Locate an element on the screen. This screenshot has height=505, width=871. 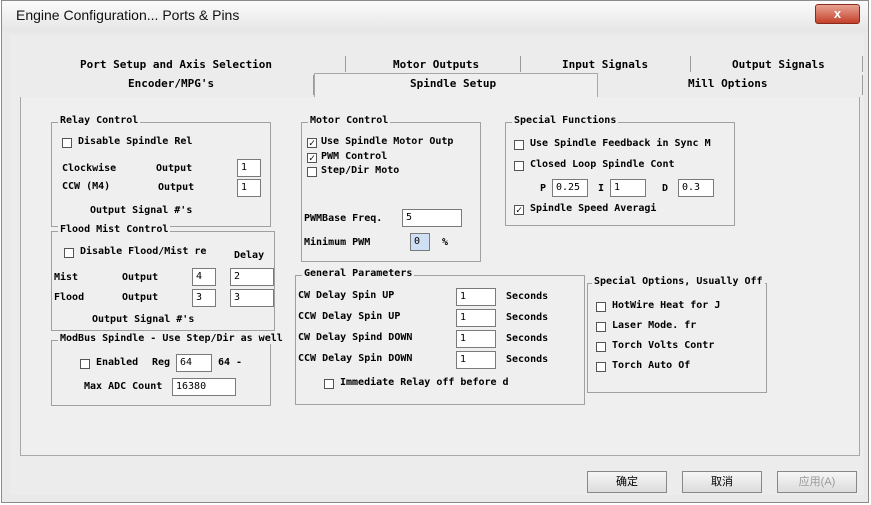
reg-input: 64 is located at coordinates (194, 363).